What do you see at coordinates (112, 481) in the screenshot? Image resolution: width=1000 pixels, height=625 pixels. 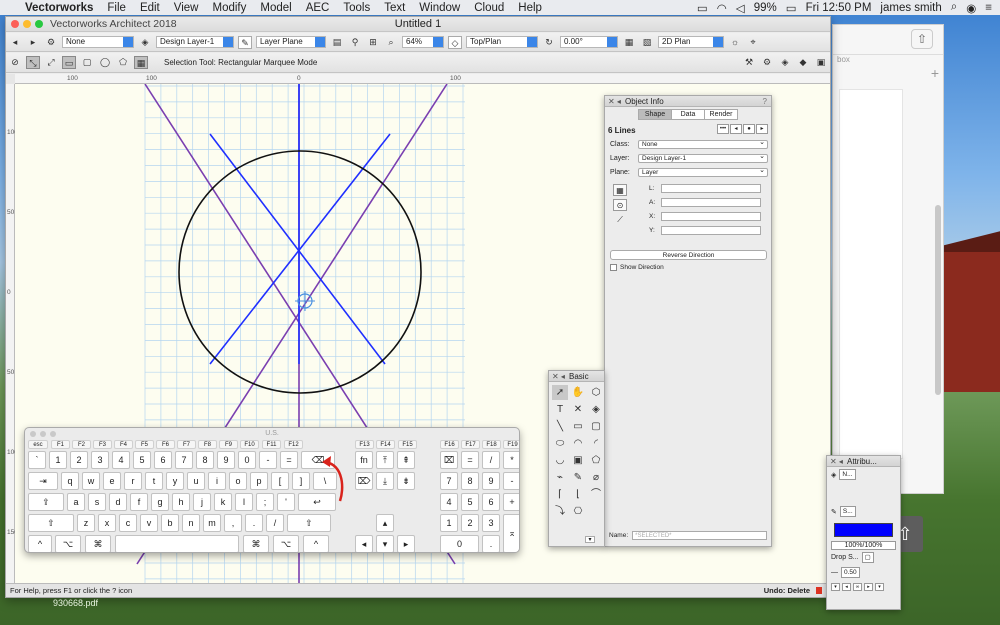 I see `keyboard-key: e` at bounding box center [112, 481].